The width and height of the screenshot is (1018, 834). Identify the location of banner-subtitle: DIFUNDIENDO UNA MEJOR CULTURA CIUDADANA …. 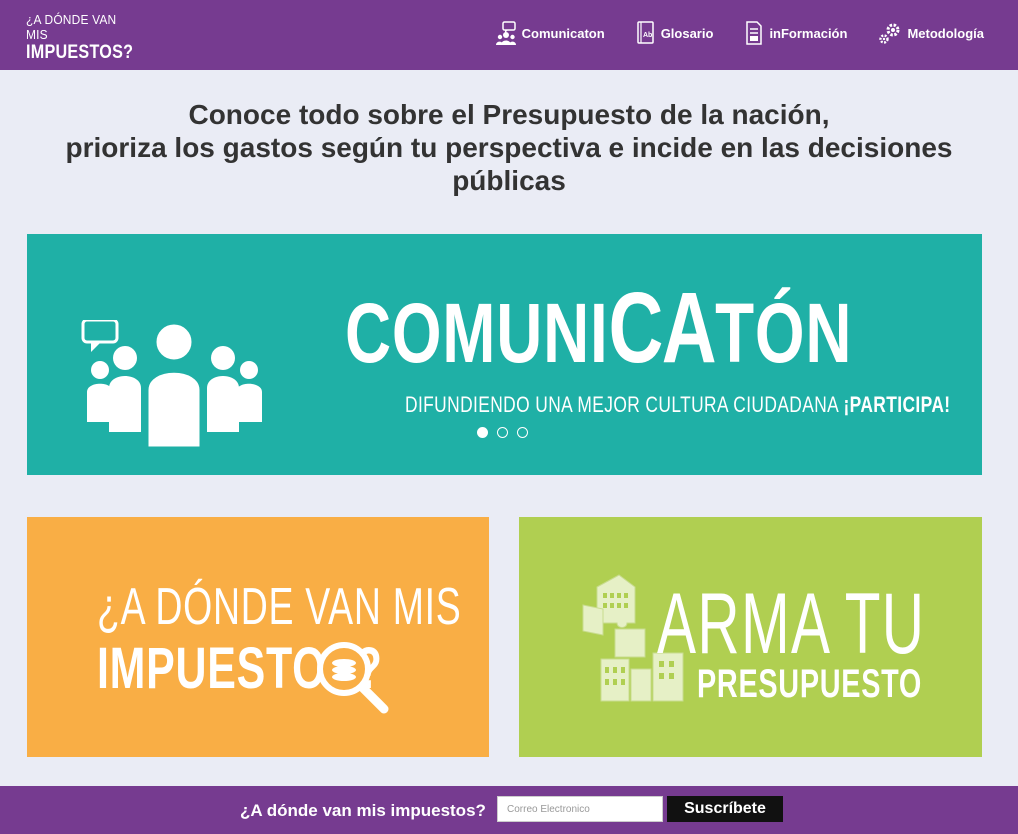
(677, 405).